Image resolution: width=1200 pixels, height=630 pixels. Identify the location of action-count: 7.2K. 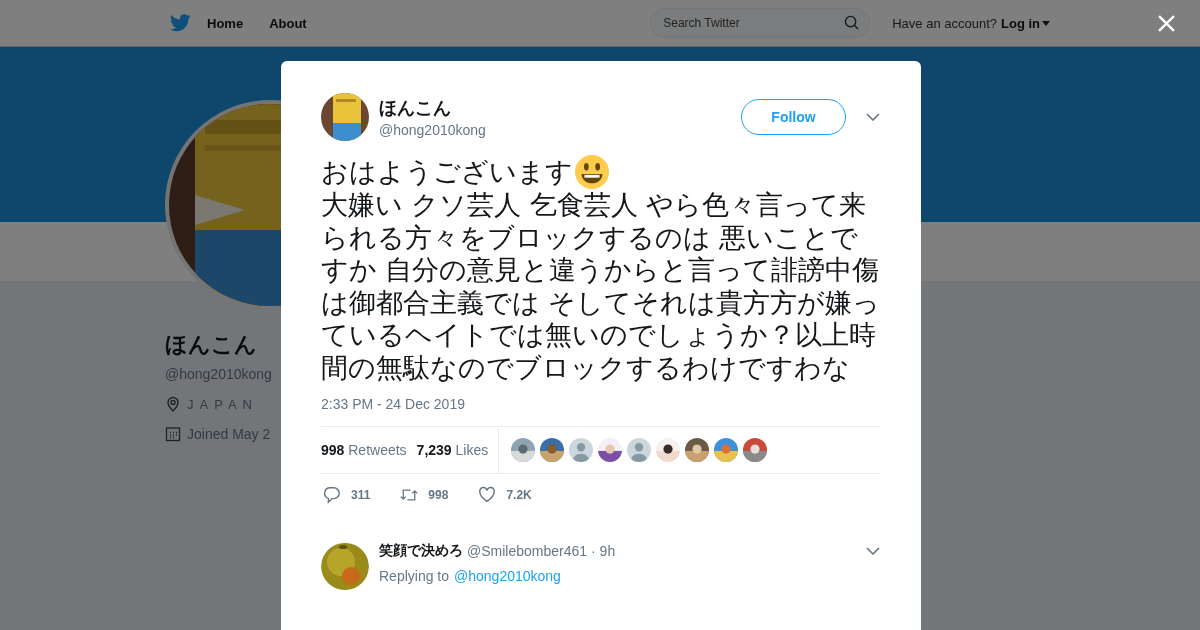
(519, 495).